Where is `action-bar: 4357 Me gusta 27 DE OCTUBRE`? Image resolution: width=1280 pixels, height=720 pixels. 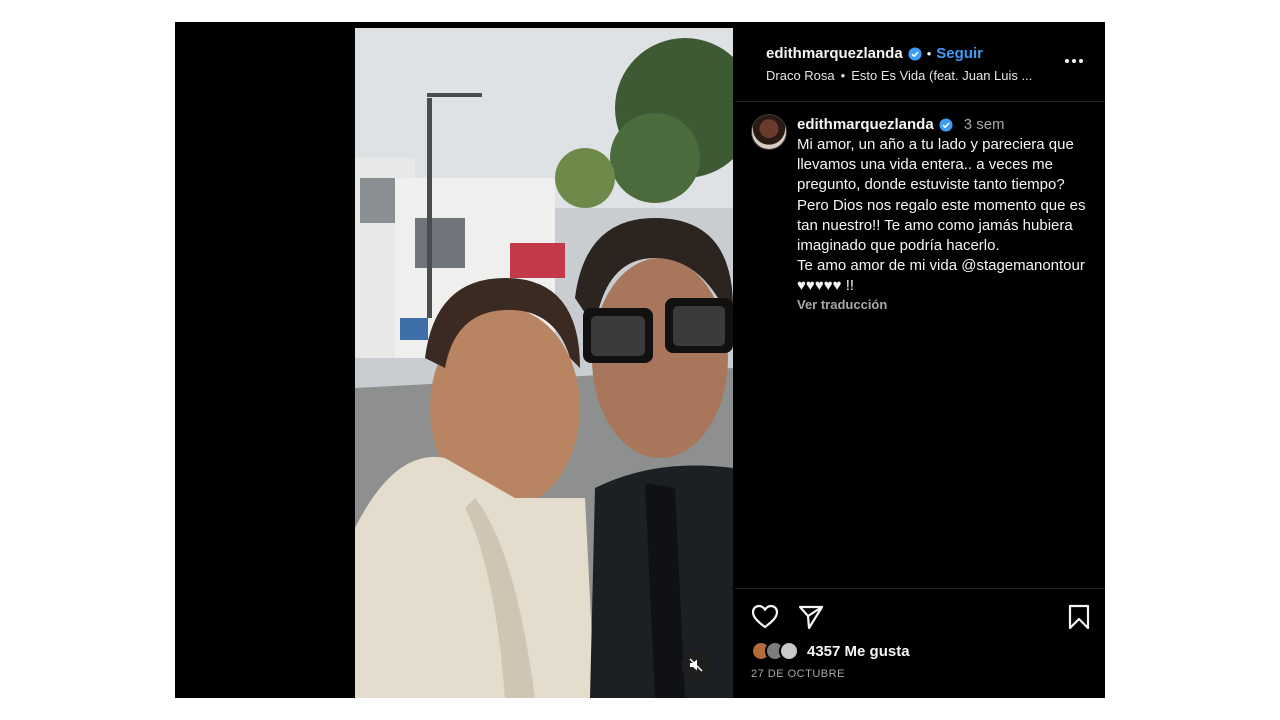 action-bar: 4357 Me gusta 27 DE OCTUBRE is located at coordinates (920, 643).